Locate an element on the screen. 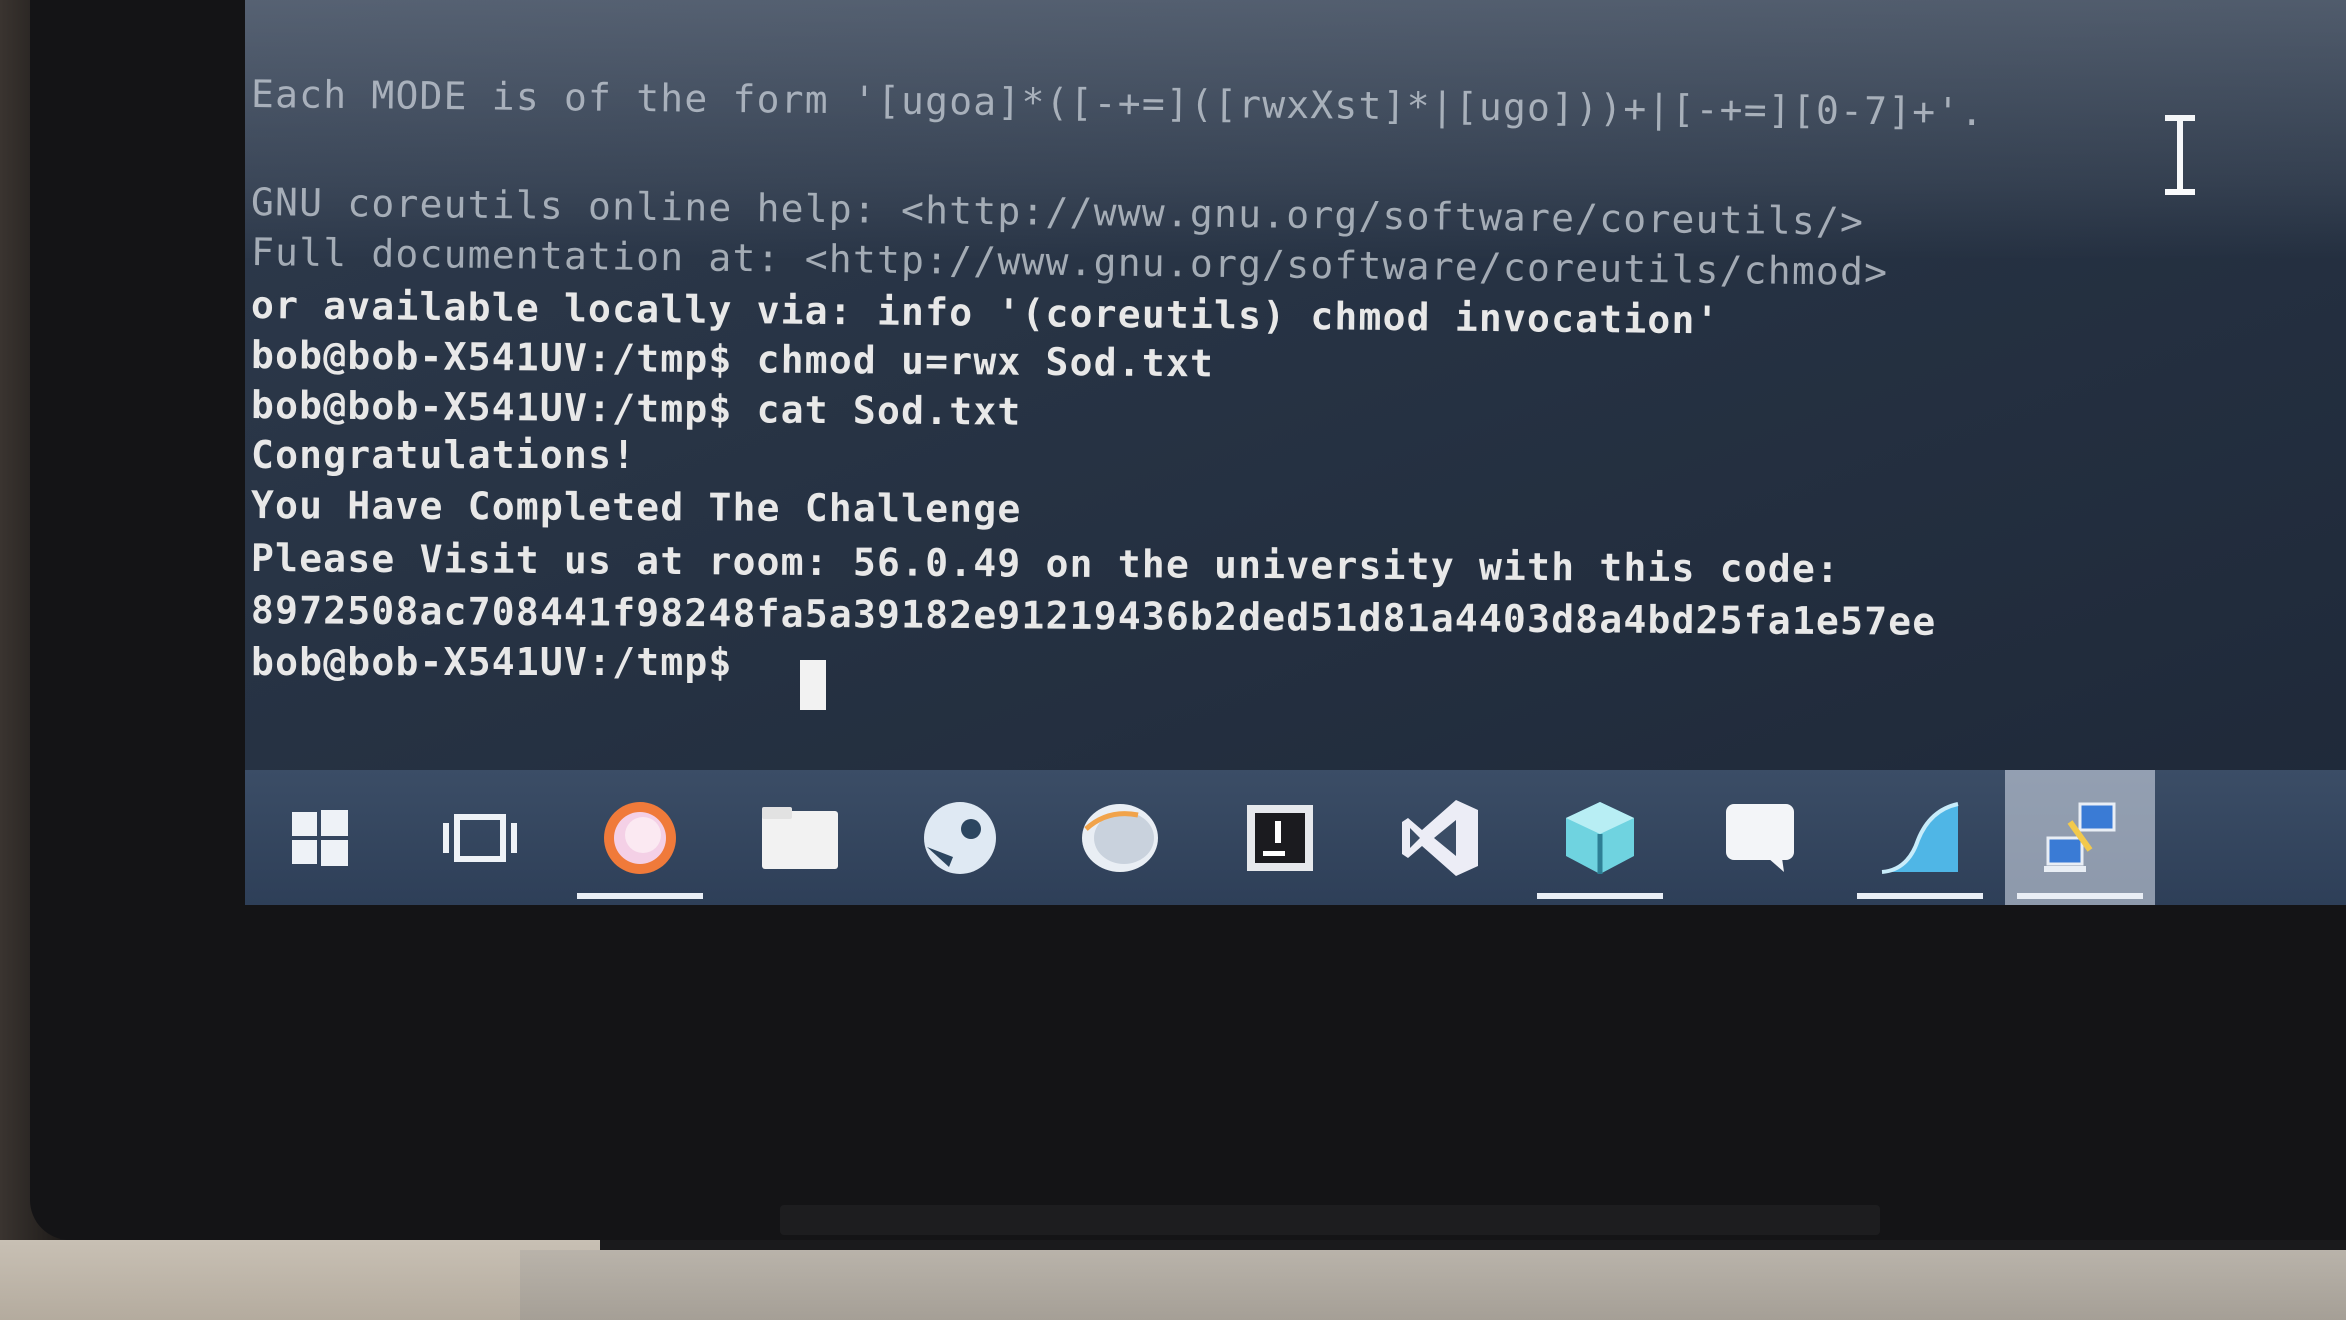  ibeam-cursor-icon is located at coordinates (2180, 155).